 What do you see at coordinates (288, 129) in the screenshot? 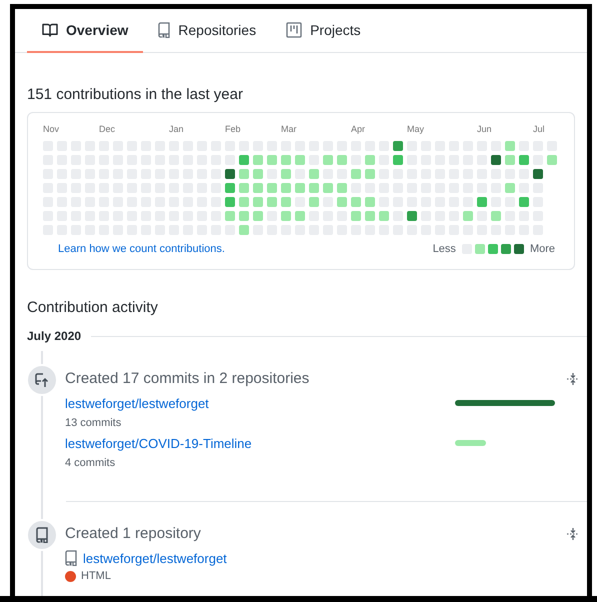
I see `month-label: Mar` at bounding box center [288, 129].